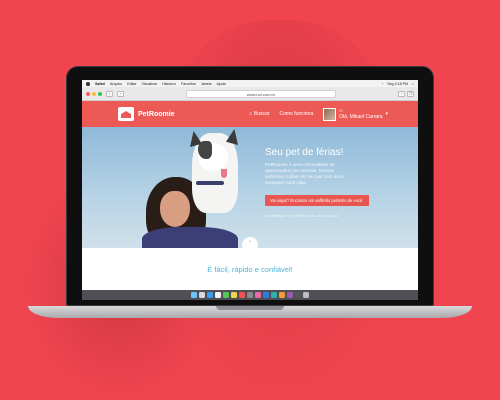 This screenshot has height=400, width=500. Describe the element at coordinates (261, 93) in the screenshot. I see `address-bar: www.uol.com.br` at that location.